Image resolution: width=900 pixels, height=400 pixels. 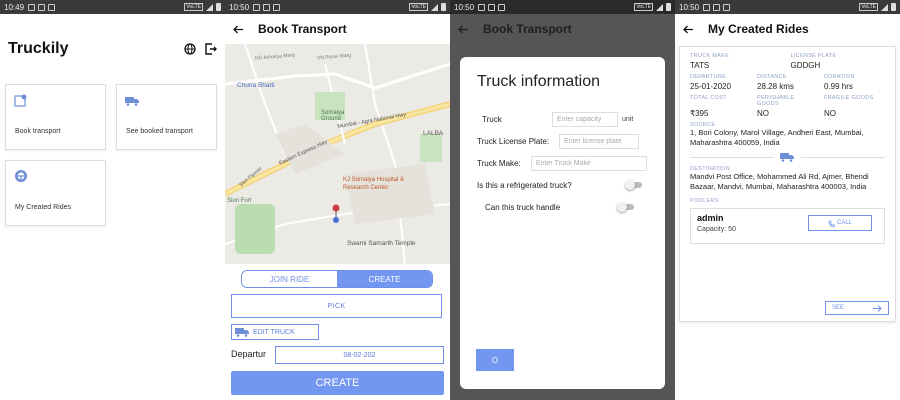 I want to click on steering-wheel-icon, so click(x=21, y=176).